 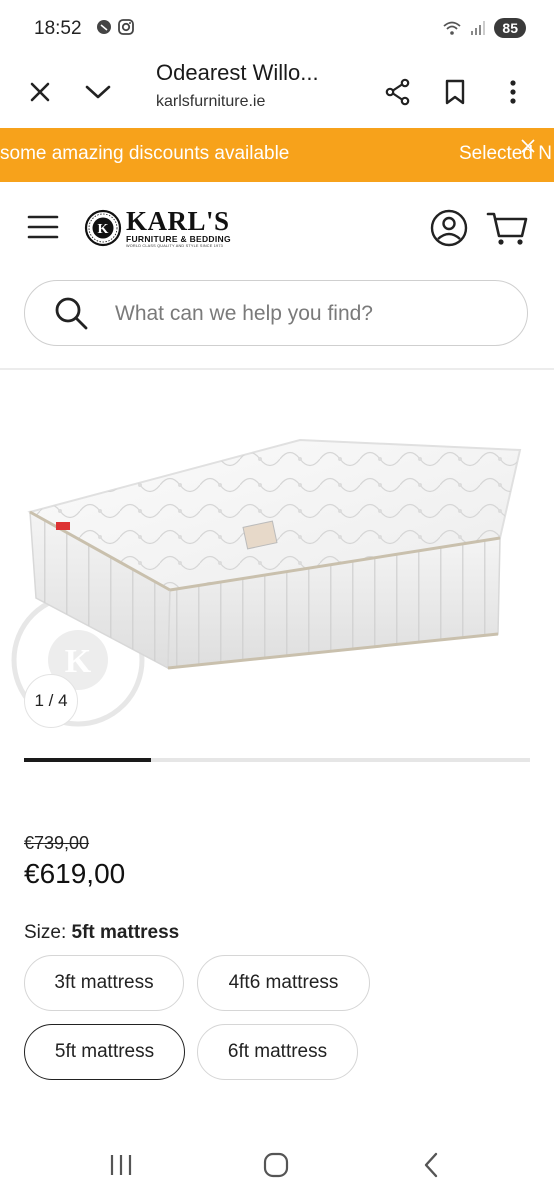 What do you see at coordinates (283, 983) in the screenshot?
I see `size-option-4ft6: 4ft6 mattress` at bounding box center [283, 983].